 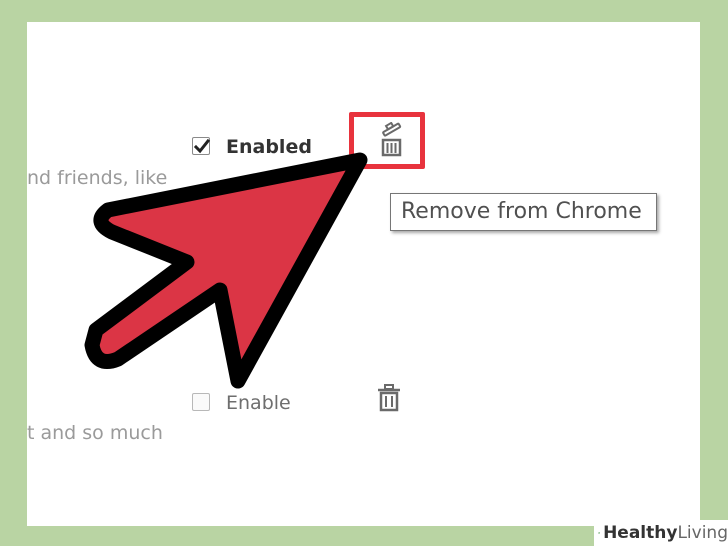 What do you see at coordinates (665, 533) in the screenshot?
I see `brand-name: HealthyLiving` at bounding box center [665, 533].